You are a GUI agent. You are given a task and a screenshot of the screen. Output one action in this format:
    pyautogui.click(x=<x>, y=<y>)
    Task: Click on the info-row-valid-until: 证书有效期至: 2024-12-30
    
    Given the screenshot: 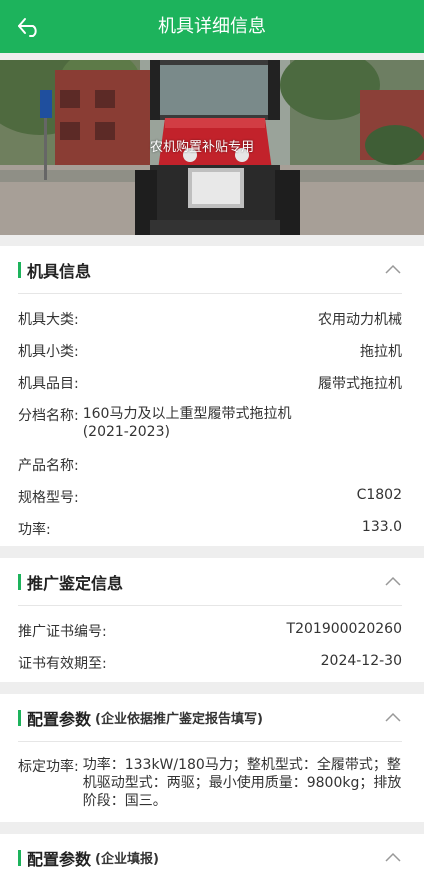 What is the action you would take?
    pyautogui.click(x=210, y=663)
    